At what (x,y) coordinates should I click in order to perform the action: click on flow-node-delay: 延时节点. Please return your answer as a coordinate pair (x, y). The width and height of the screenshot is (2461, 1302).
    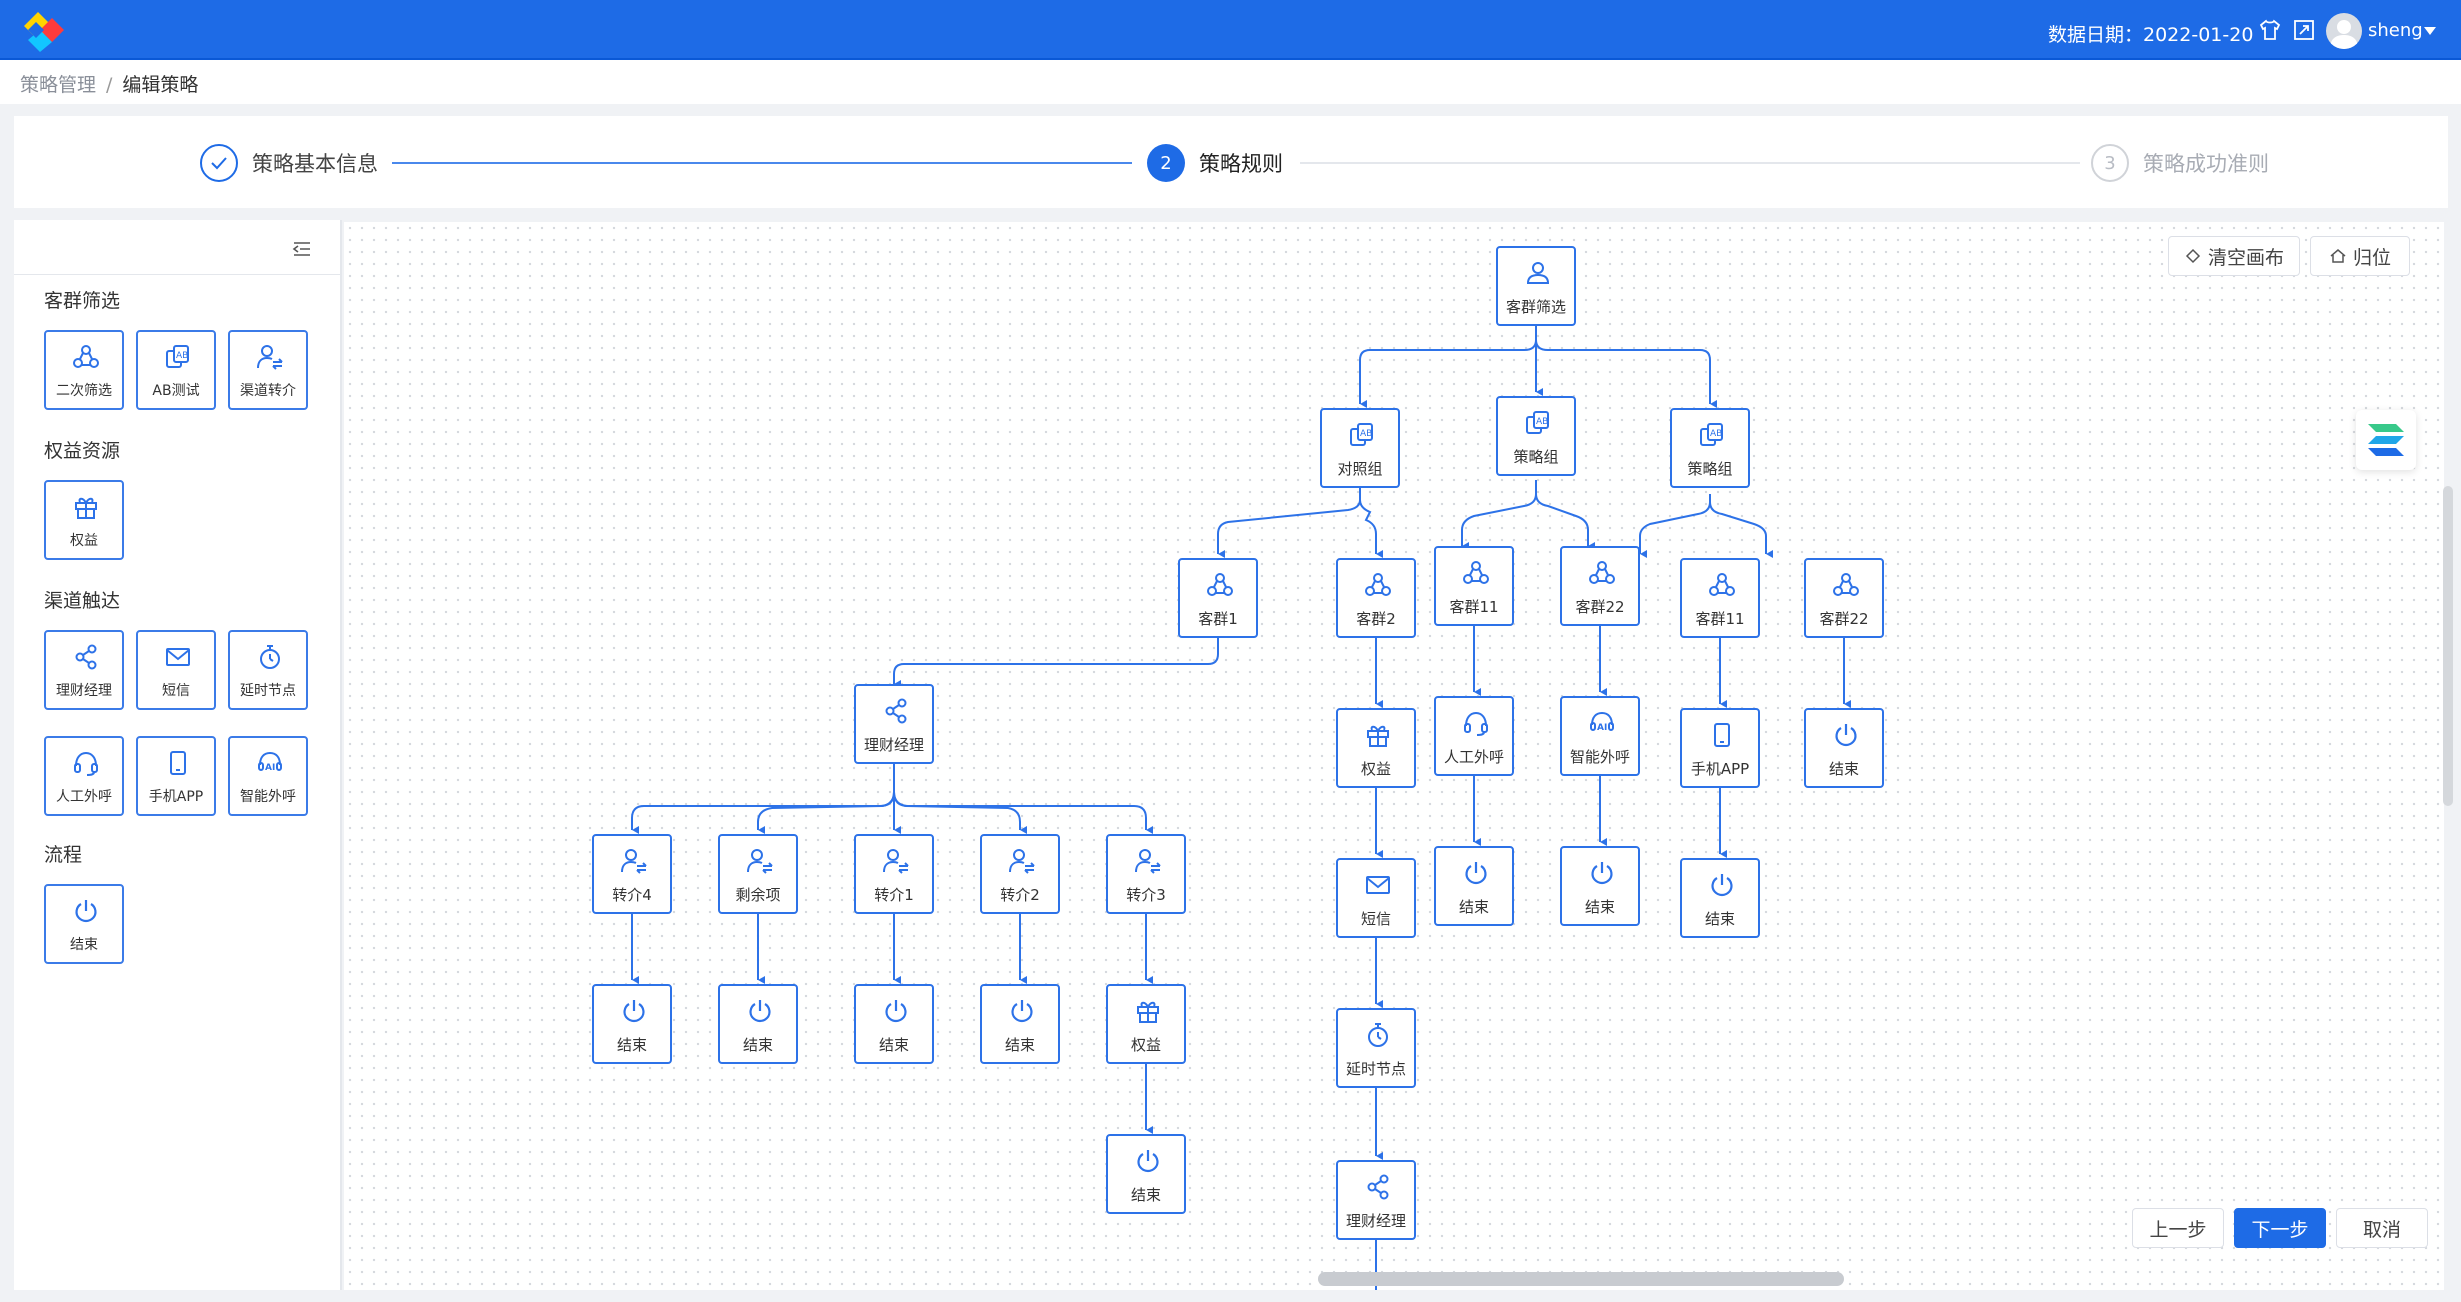
    Looking at the image, I should click on (1376, 1048).